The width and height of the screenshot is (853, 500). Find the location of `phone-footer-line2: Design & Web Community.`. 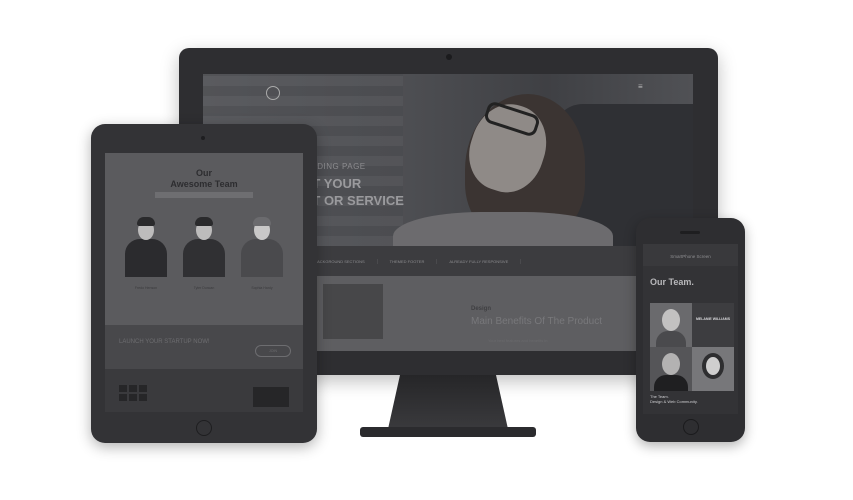

phone-footer-line2: Design & Web Community. is located at coordinates (674, 401).